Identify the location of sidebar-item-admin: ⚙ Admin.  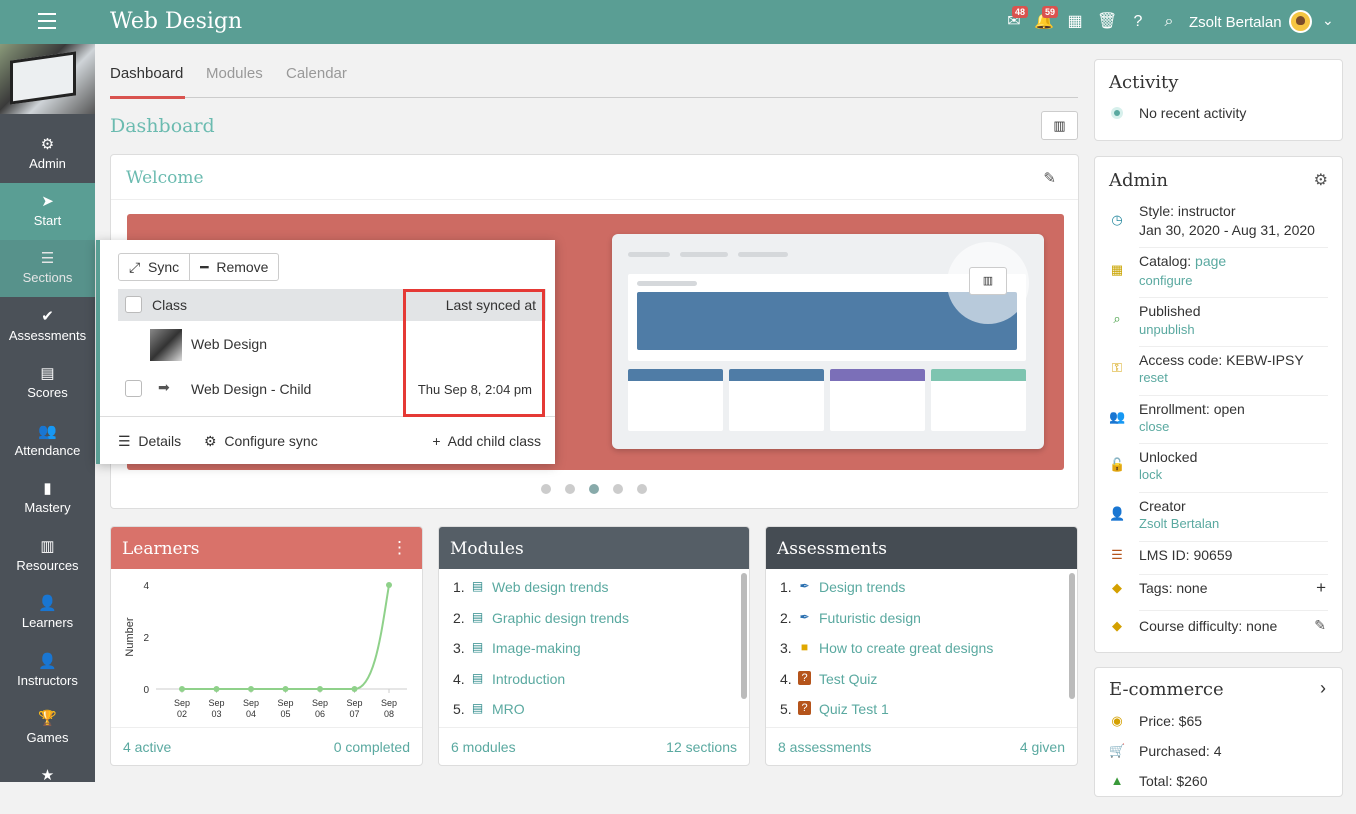
(47, 154).